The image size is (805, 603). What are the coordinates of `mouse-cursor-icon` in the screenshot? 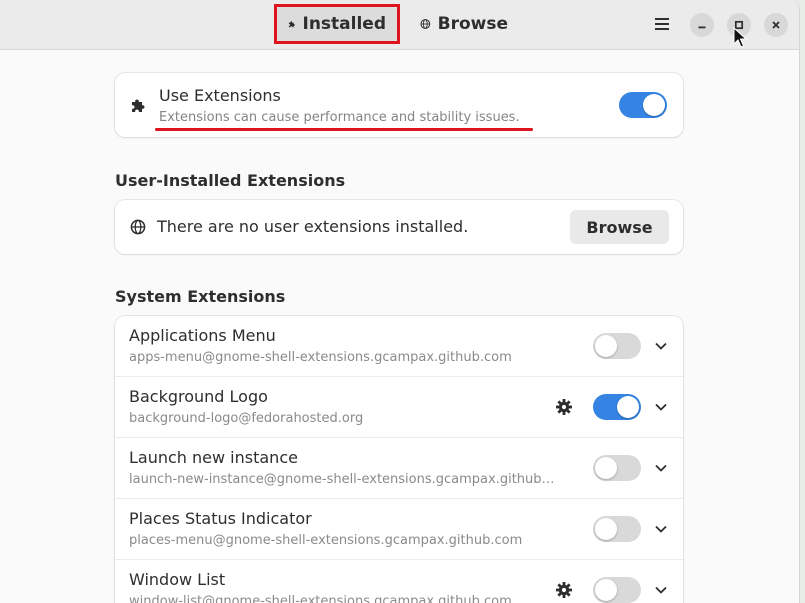 It's located at (740, 37).